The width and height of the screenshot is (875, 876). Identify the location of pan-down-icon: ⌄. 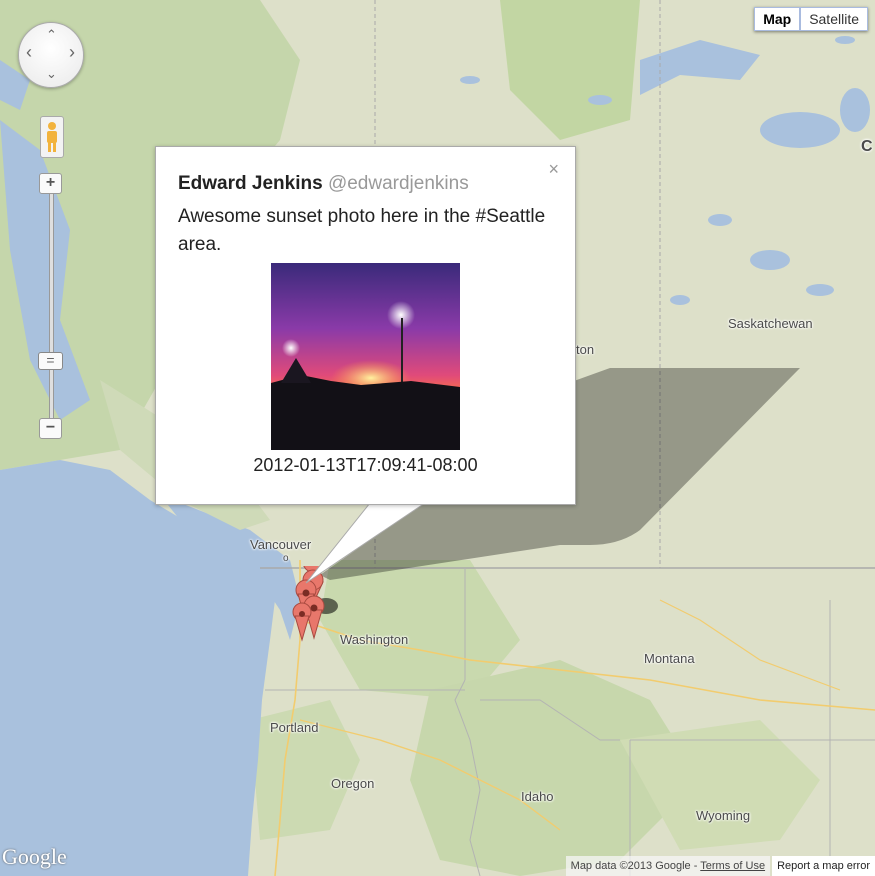
(51, 73).